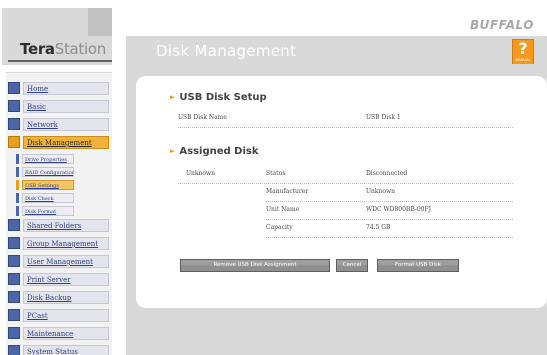 This screenshot has height=355, width=547. What do you see at coordinates (14, 88) in the screenshot?
I see `home-icon` at bounding box center [14, 88].